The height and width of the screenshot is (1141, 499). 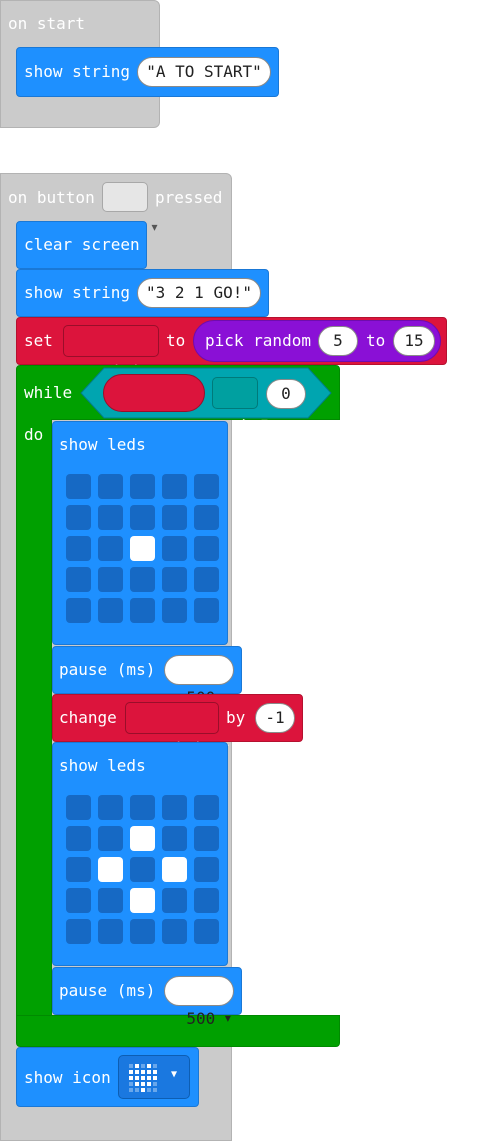 I want to click on do-label: do, so click(x=34, y=434).